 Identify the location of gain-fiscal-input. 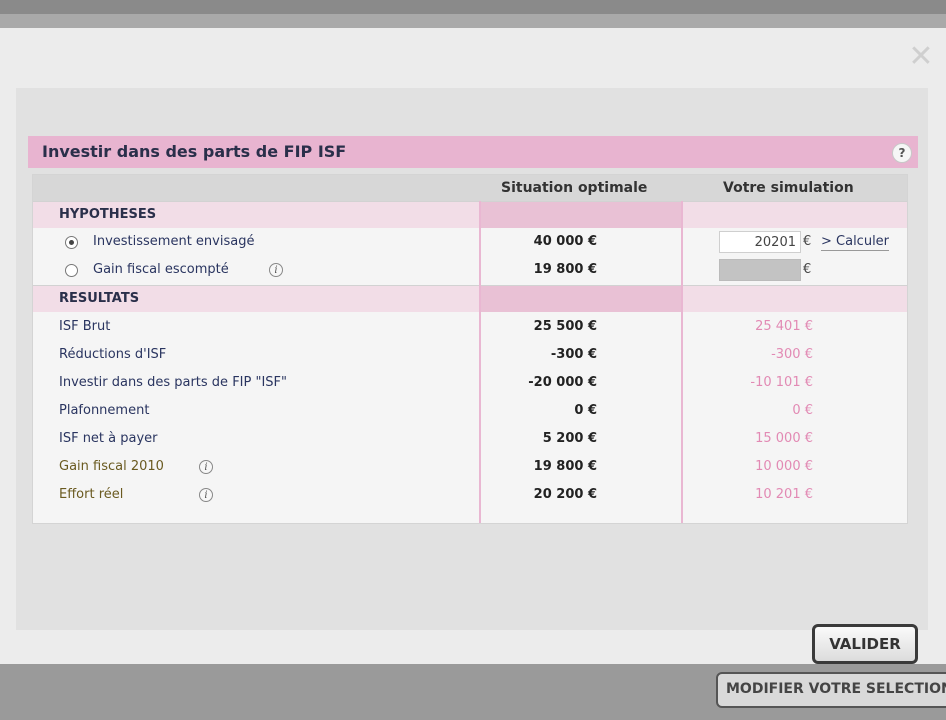
(760, 270).